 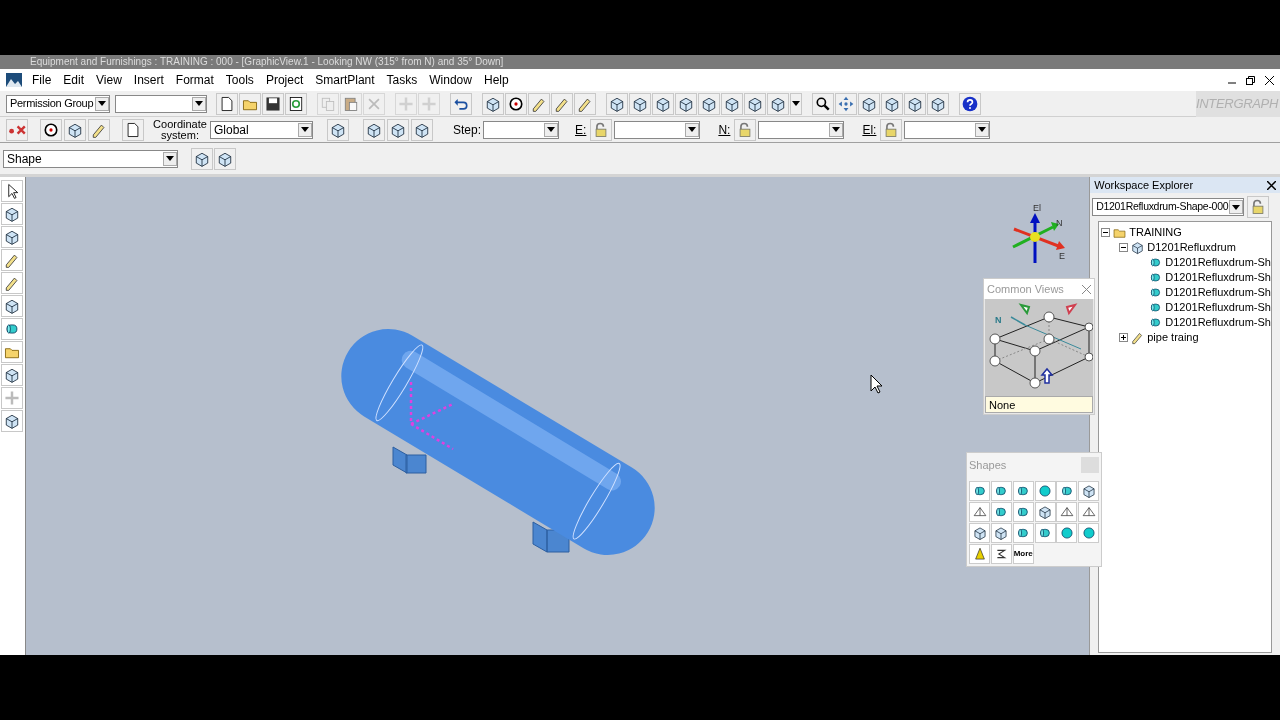 What do you see at coordinates (402, 80) in the screenshot?
I see `menu-item: Tasks` at bounding box center [402, 80].